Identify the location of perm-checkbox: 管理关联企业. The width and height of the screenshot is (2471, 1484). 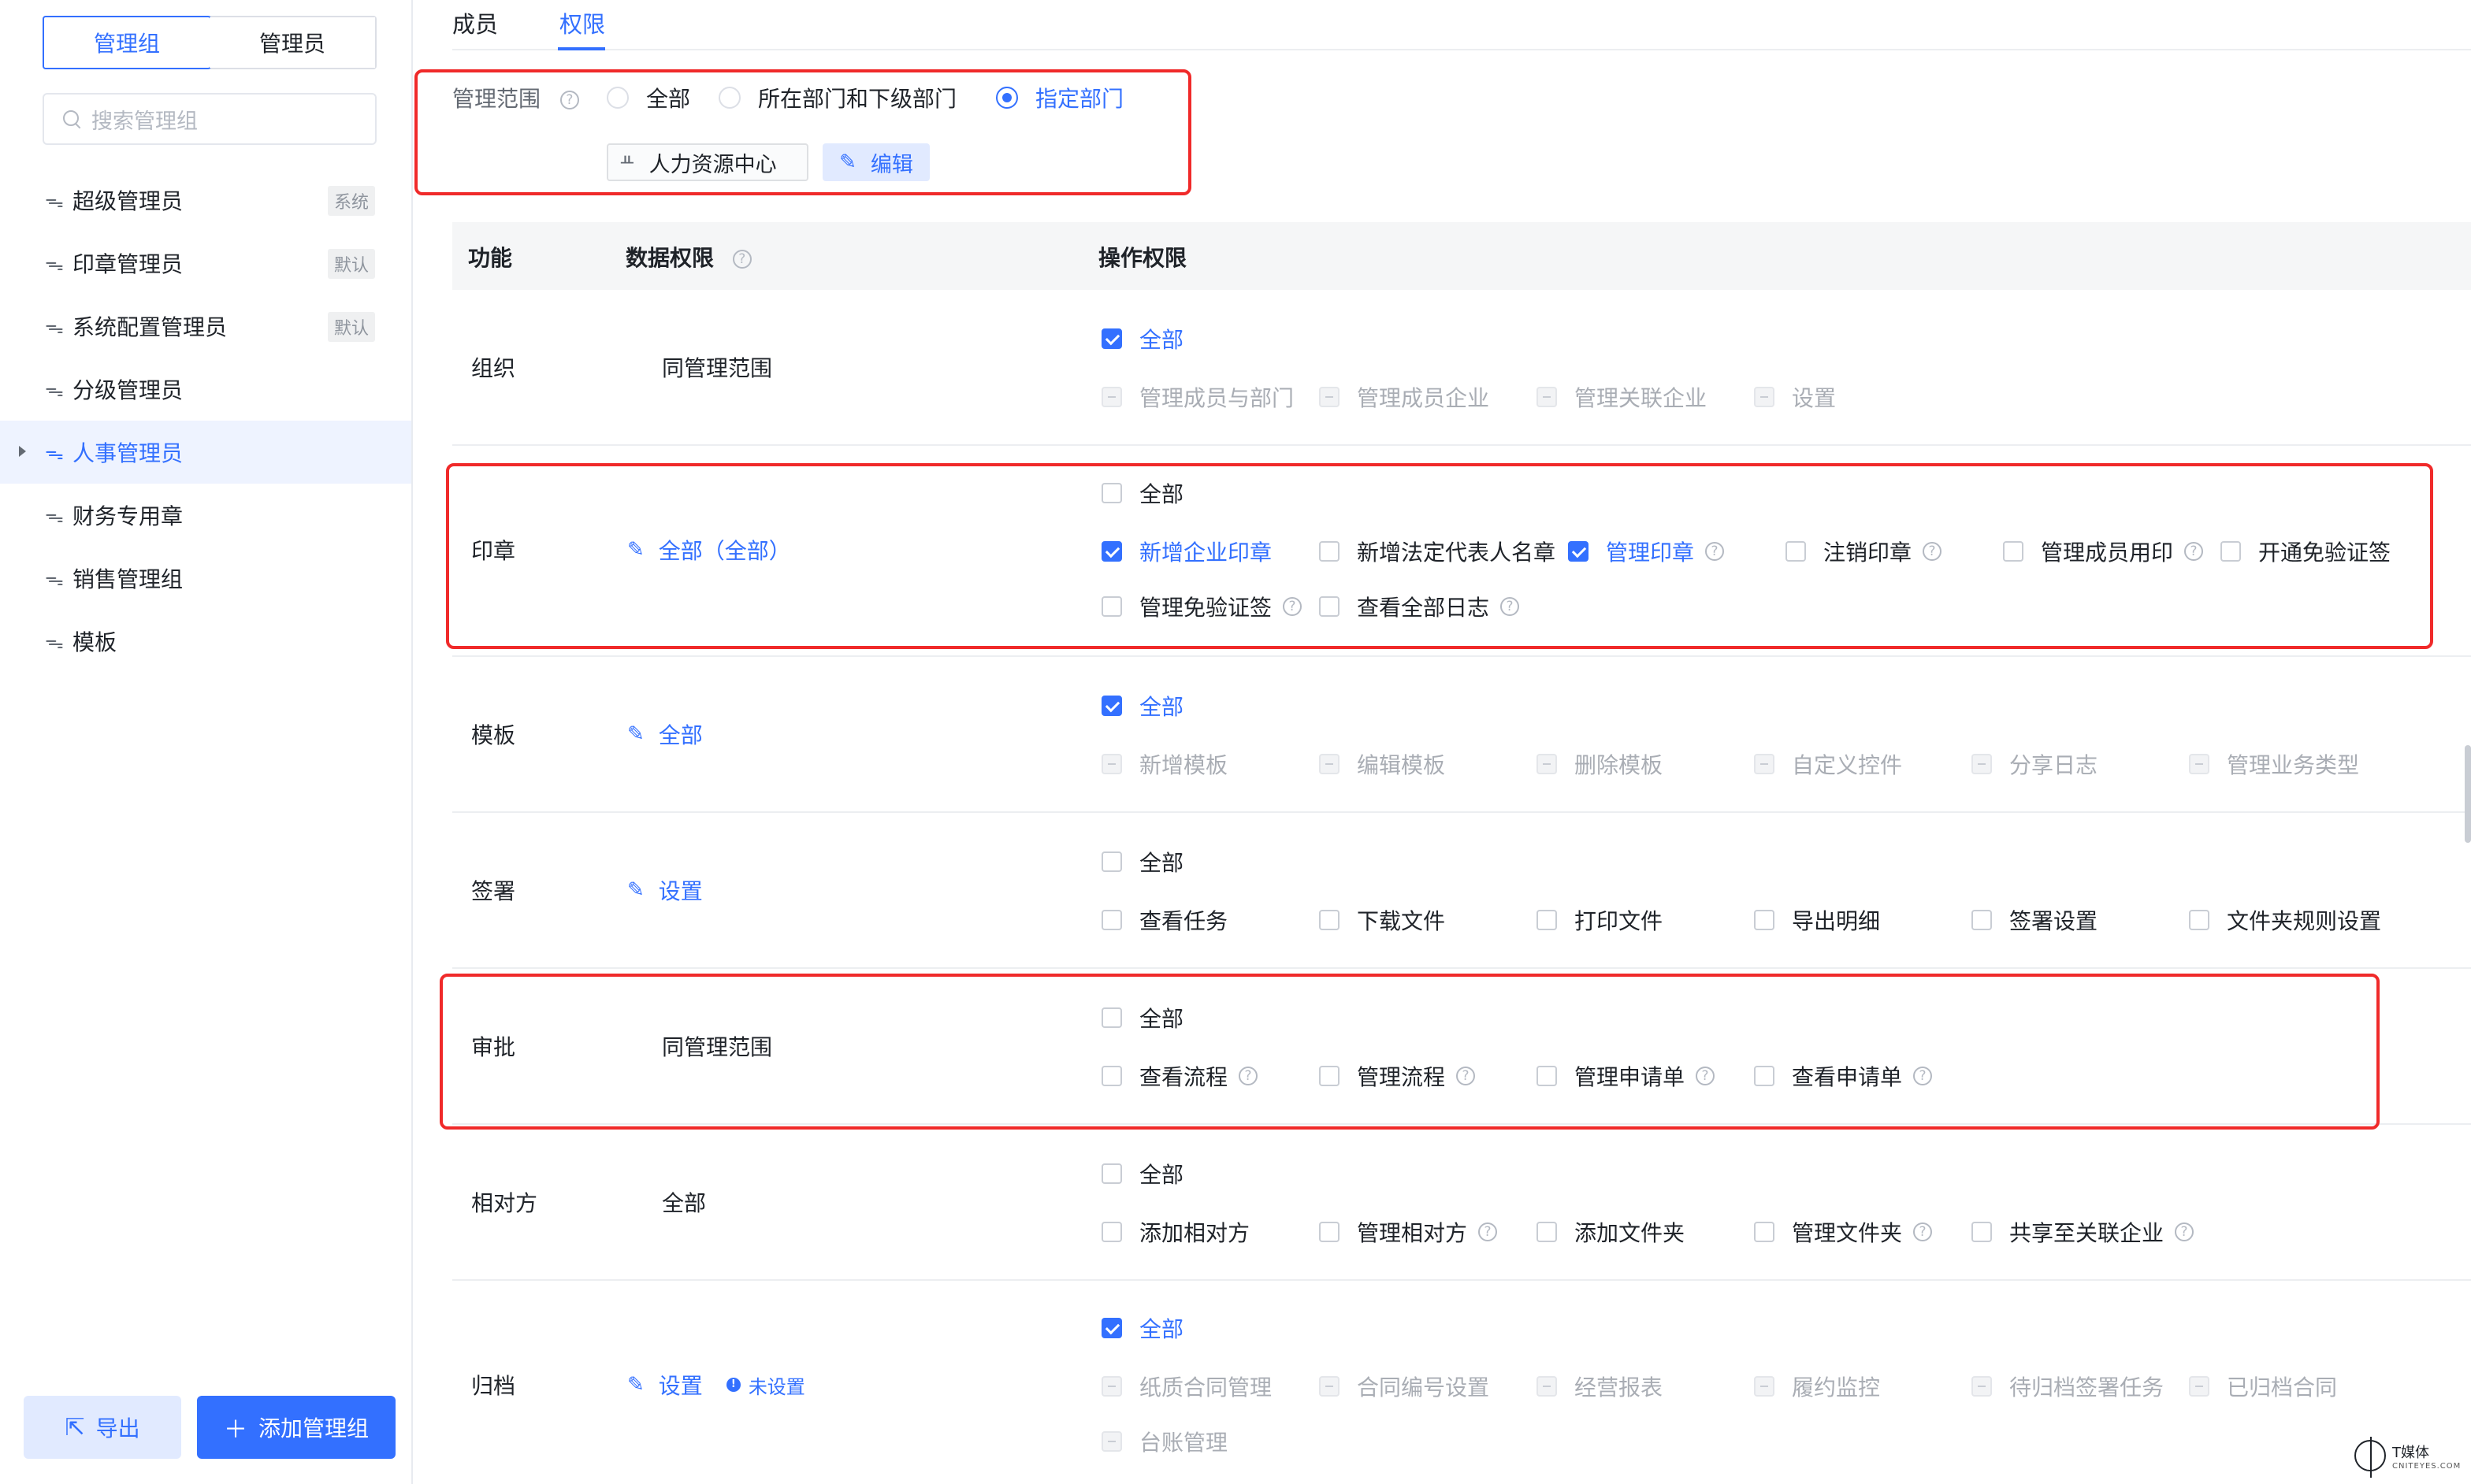
(1622, 397).